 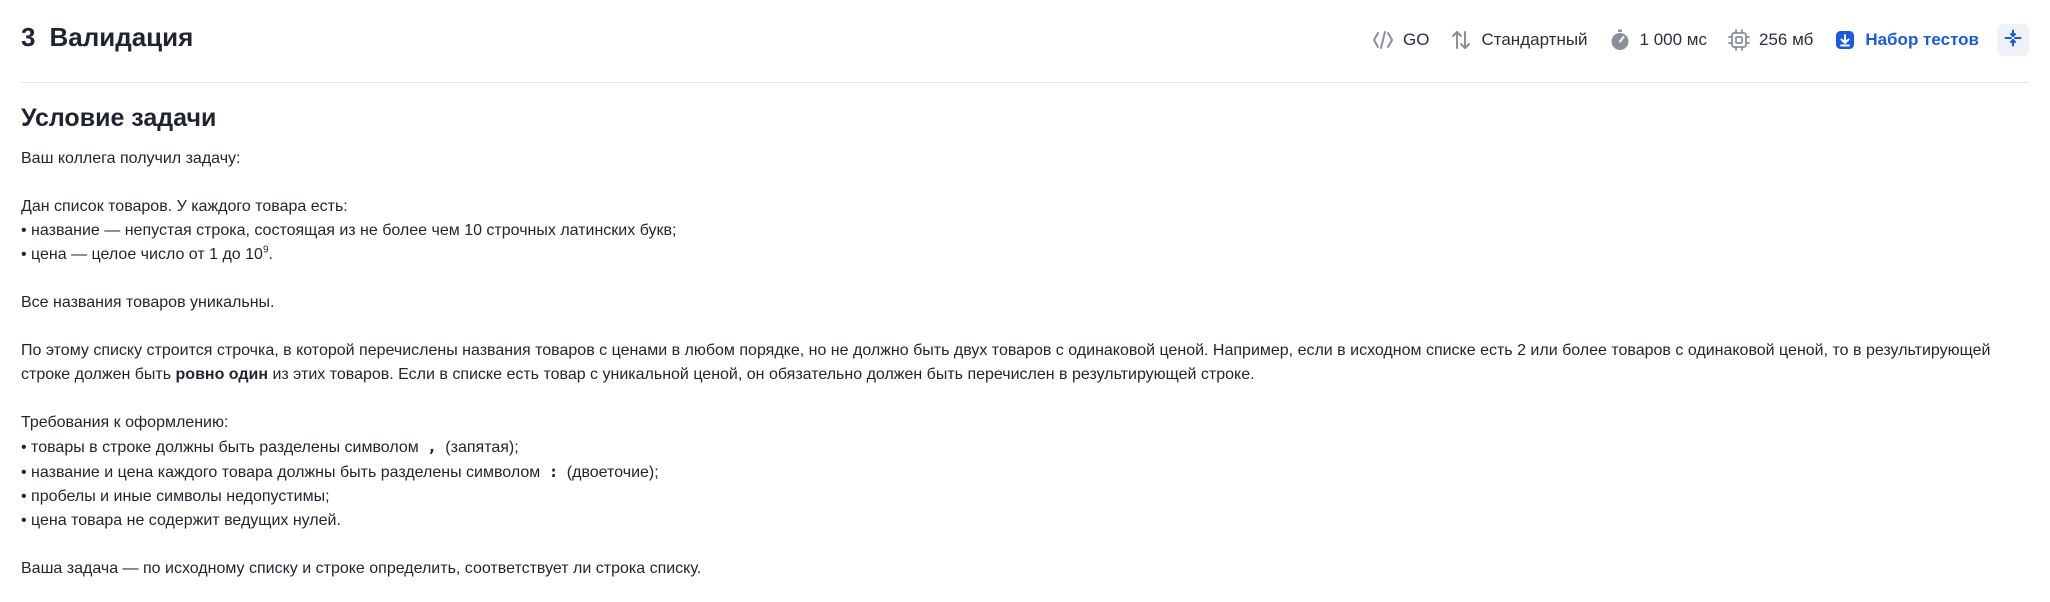 I want to click on time-limit-indicator: 1 000 мс, so click(x=1657, y=40).